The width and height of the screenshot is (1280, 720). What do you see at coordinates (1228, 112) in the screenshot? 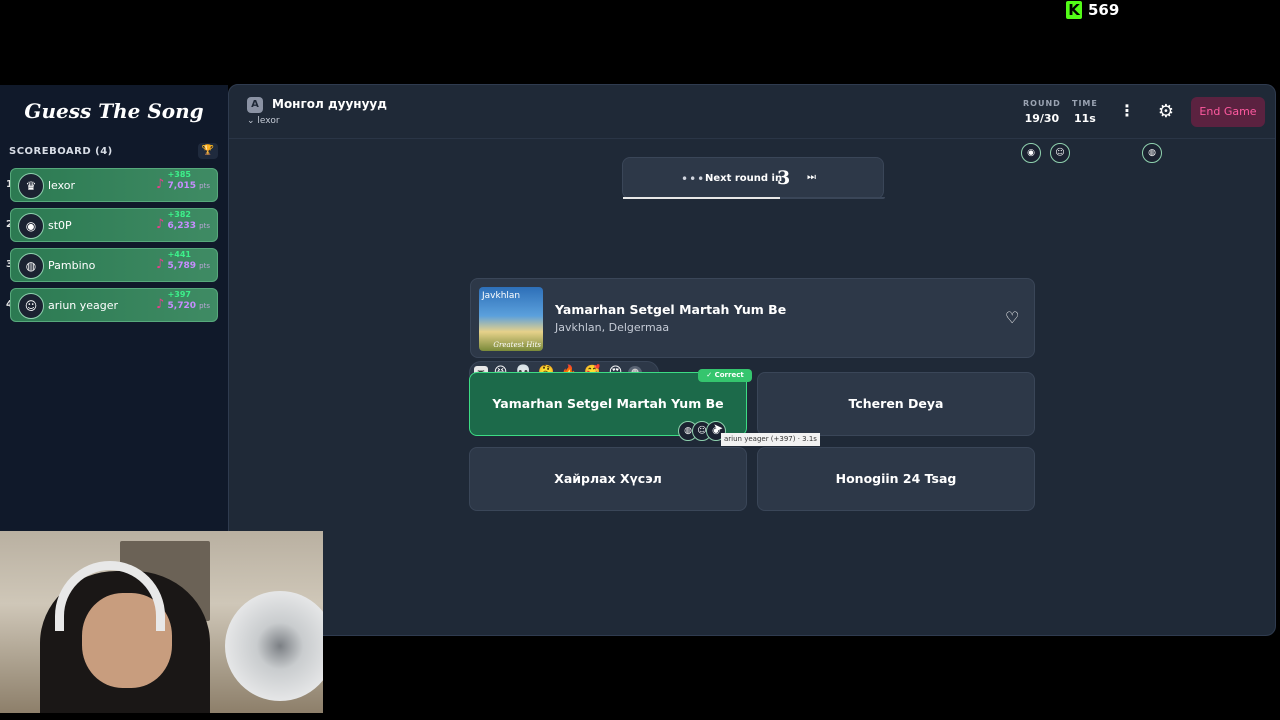
I see `end-game-button: End Game` at bounding box center [1228, 112].